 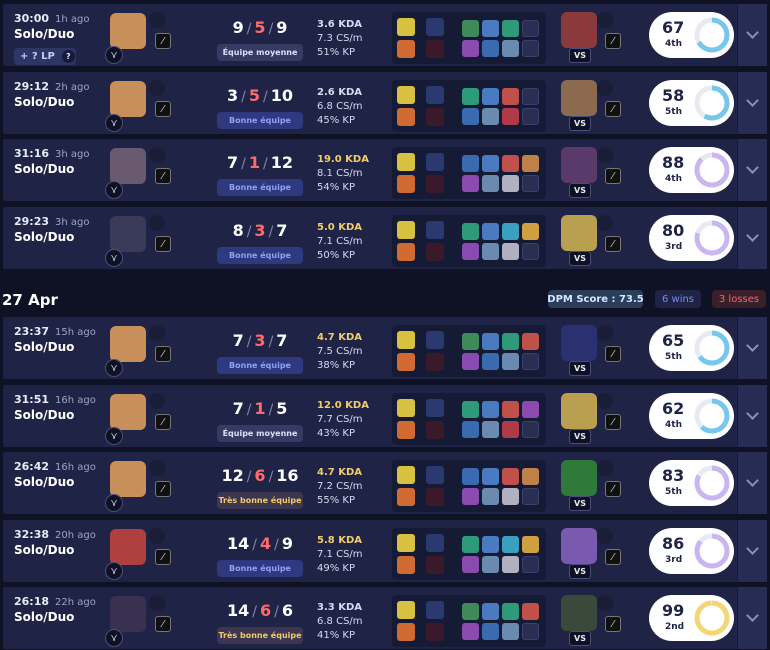 What do you see at coordinates (72, 87) in the screenshot?
I see `time-ago: 2h ago` at bounding box center [72, 87].